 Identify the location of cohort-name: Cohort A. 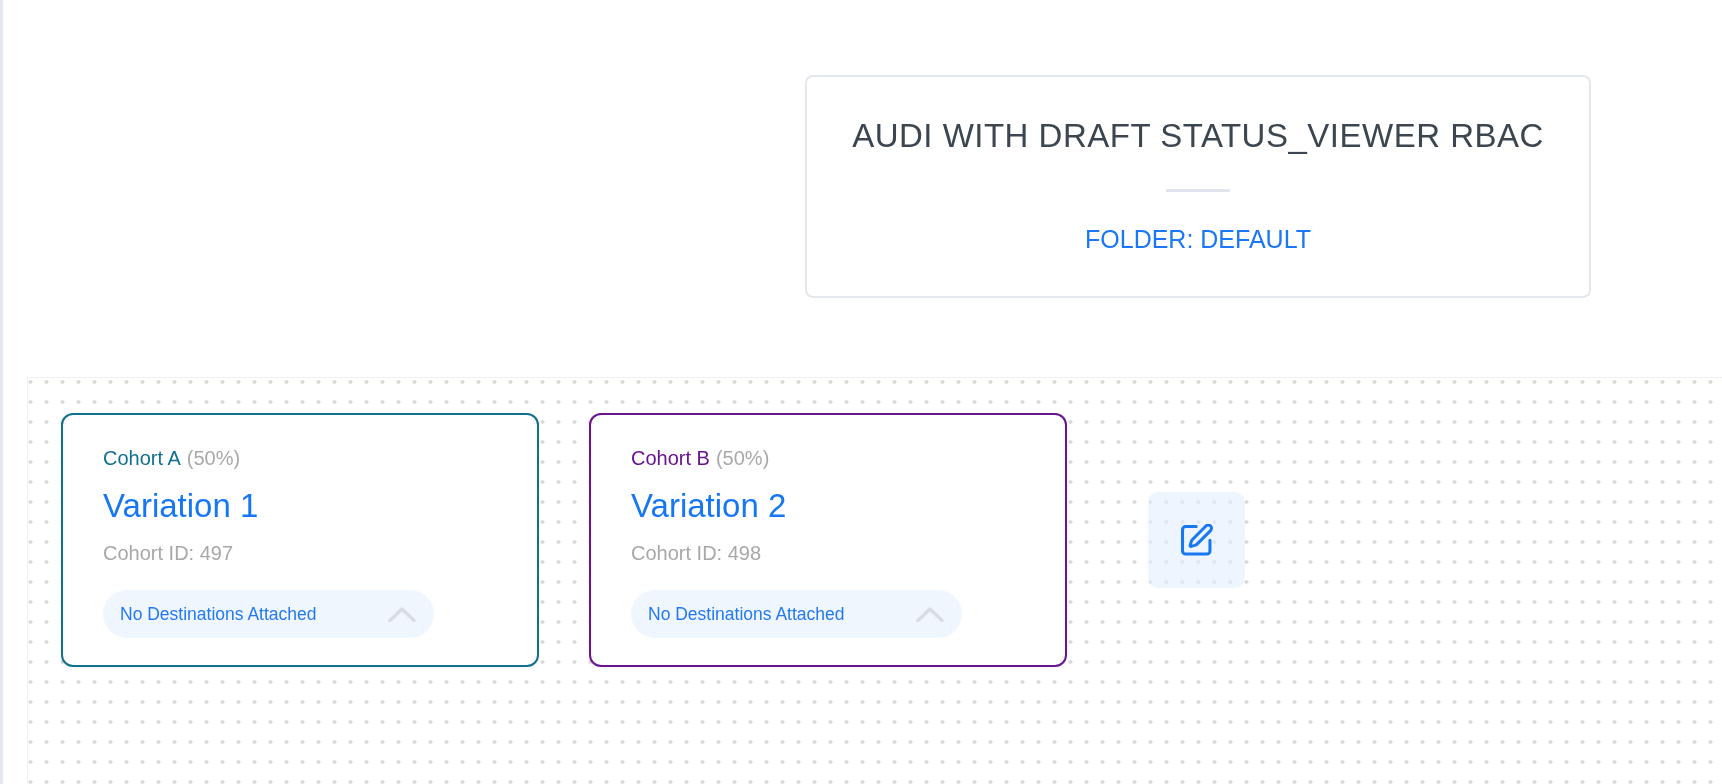
(142, 458).